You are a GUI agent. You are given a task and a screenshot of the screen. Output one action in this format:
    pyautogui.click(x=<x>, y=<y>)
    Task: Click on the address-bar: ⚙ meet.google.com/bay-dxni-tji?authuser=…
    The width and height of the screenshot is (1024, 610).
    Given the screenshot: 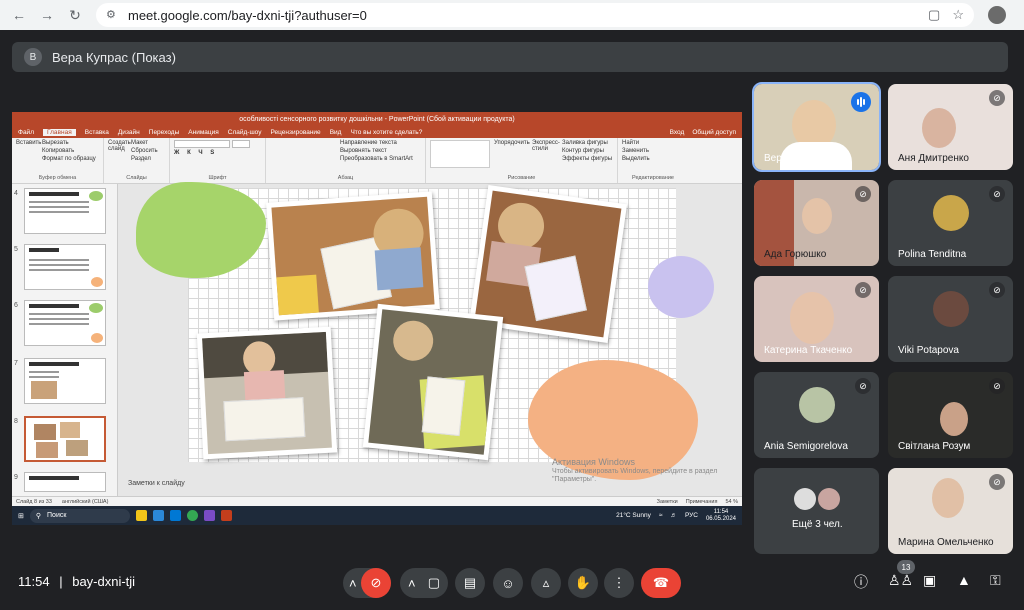 What is the action you would take?
    pyautogui.click(x=535, y=15)
    